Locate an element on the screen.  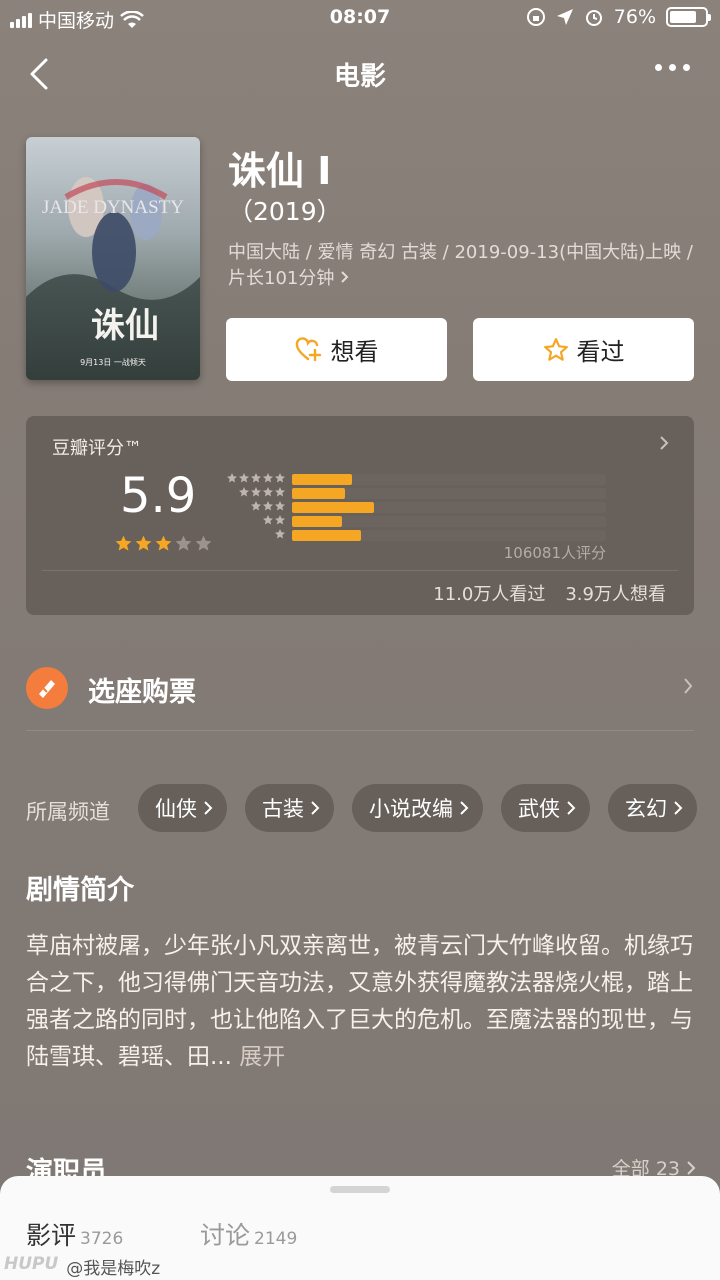
movie-year: （2019） is located at coordinates (285, 211).